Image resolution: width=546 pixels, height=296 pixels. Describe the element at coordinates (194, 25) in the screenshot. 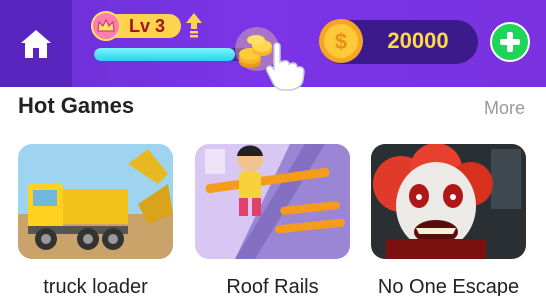

I see `arrow-up-icon` at that location.